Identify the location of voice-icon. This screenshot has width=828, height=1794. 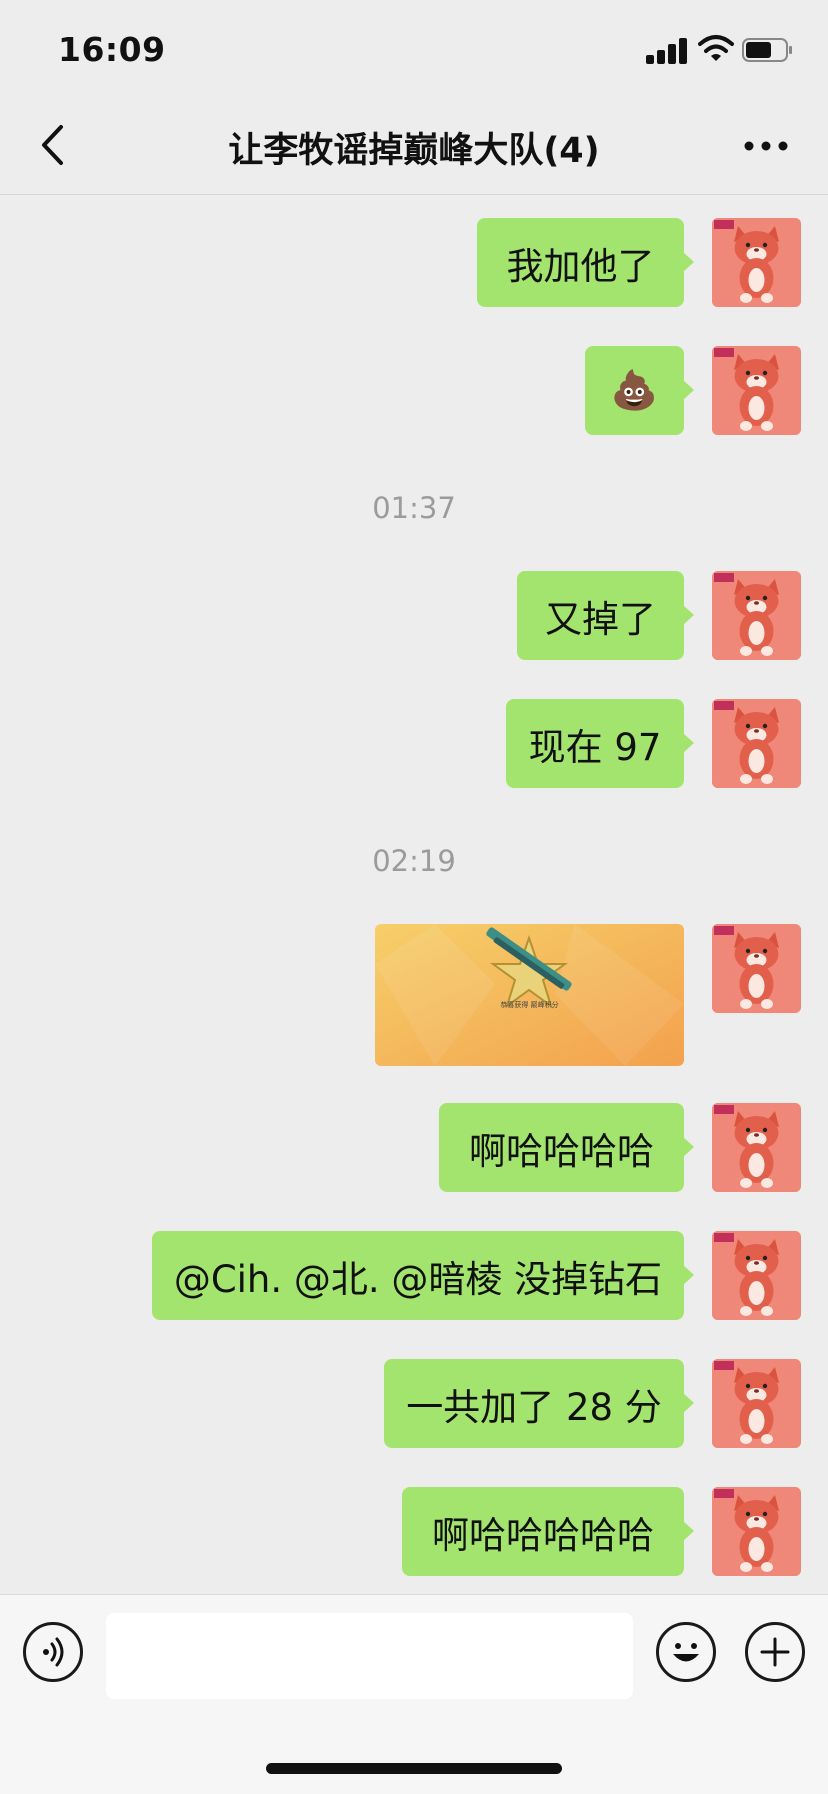
(53, 1652).